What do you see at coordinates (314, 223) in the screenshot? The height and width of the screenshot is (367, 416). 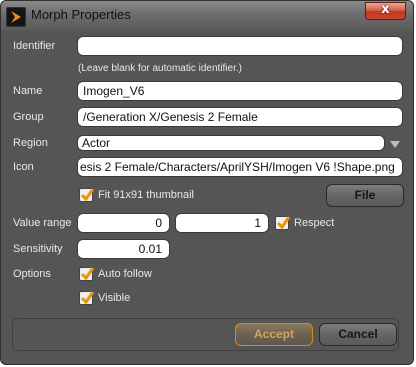 I see `respect-label: Respect` at bounding box center [314, 223].